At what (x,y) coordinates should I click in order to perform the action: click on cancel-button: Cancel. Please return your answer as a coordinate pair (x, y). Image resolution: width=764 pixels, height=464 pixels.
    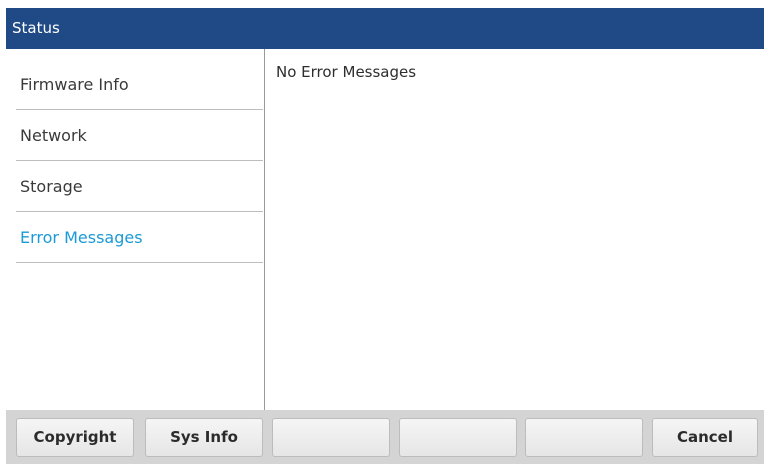
    Looking at the image, I should click on (705, 437).